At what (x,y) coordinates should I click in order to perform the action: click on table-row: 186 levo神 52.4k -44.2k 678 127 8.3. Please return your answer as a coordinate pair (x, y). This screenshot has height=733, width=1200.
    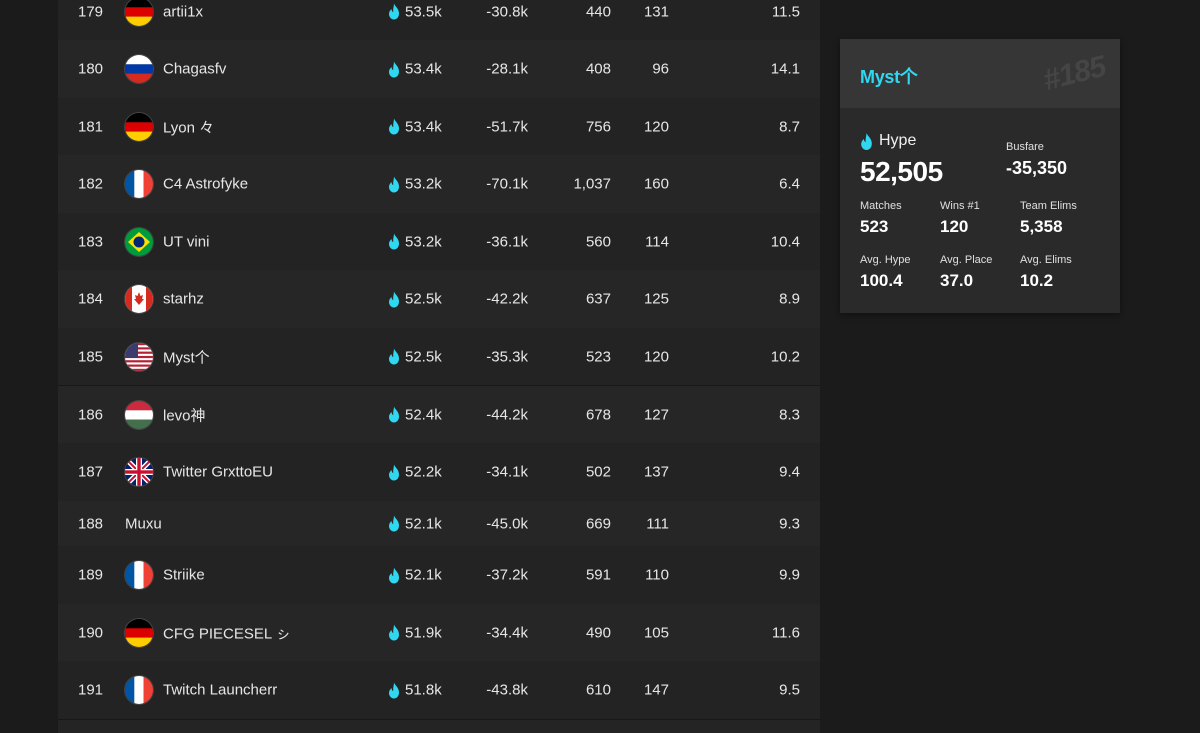
    Looking at the image, I should click on (439, 415).